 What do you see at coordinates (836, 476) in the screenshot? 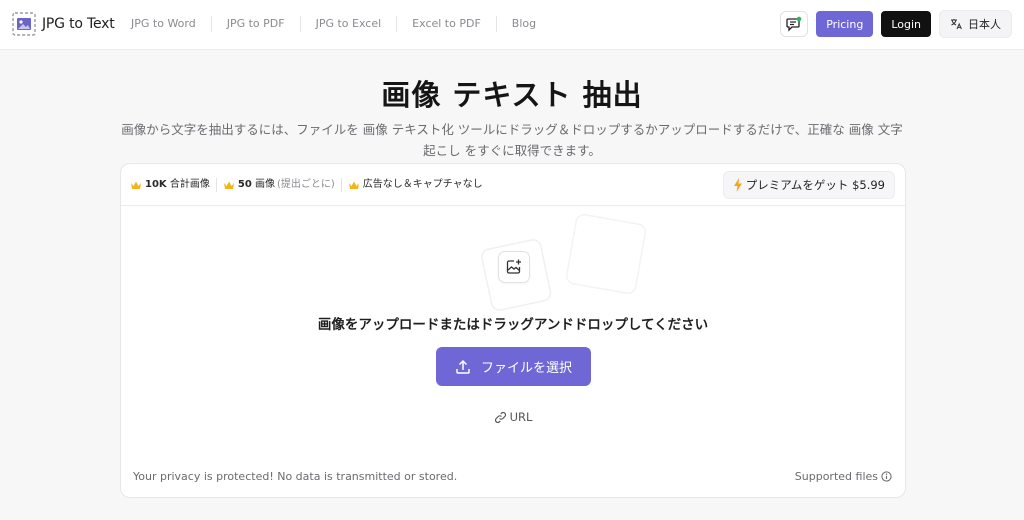
I see `supported-files-label: Supported files` at bounding box center [836, 476].